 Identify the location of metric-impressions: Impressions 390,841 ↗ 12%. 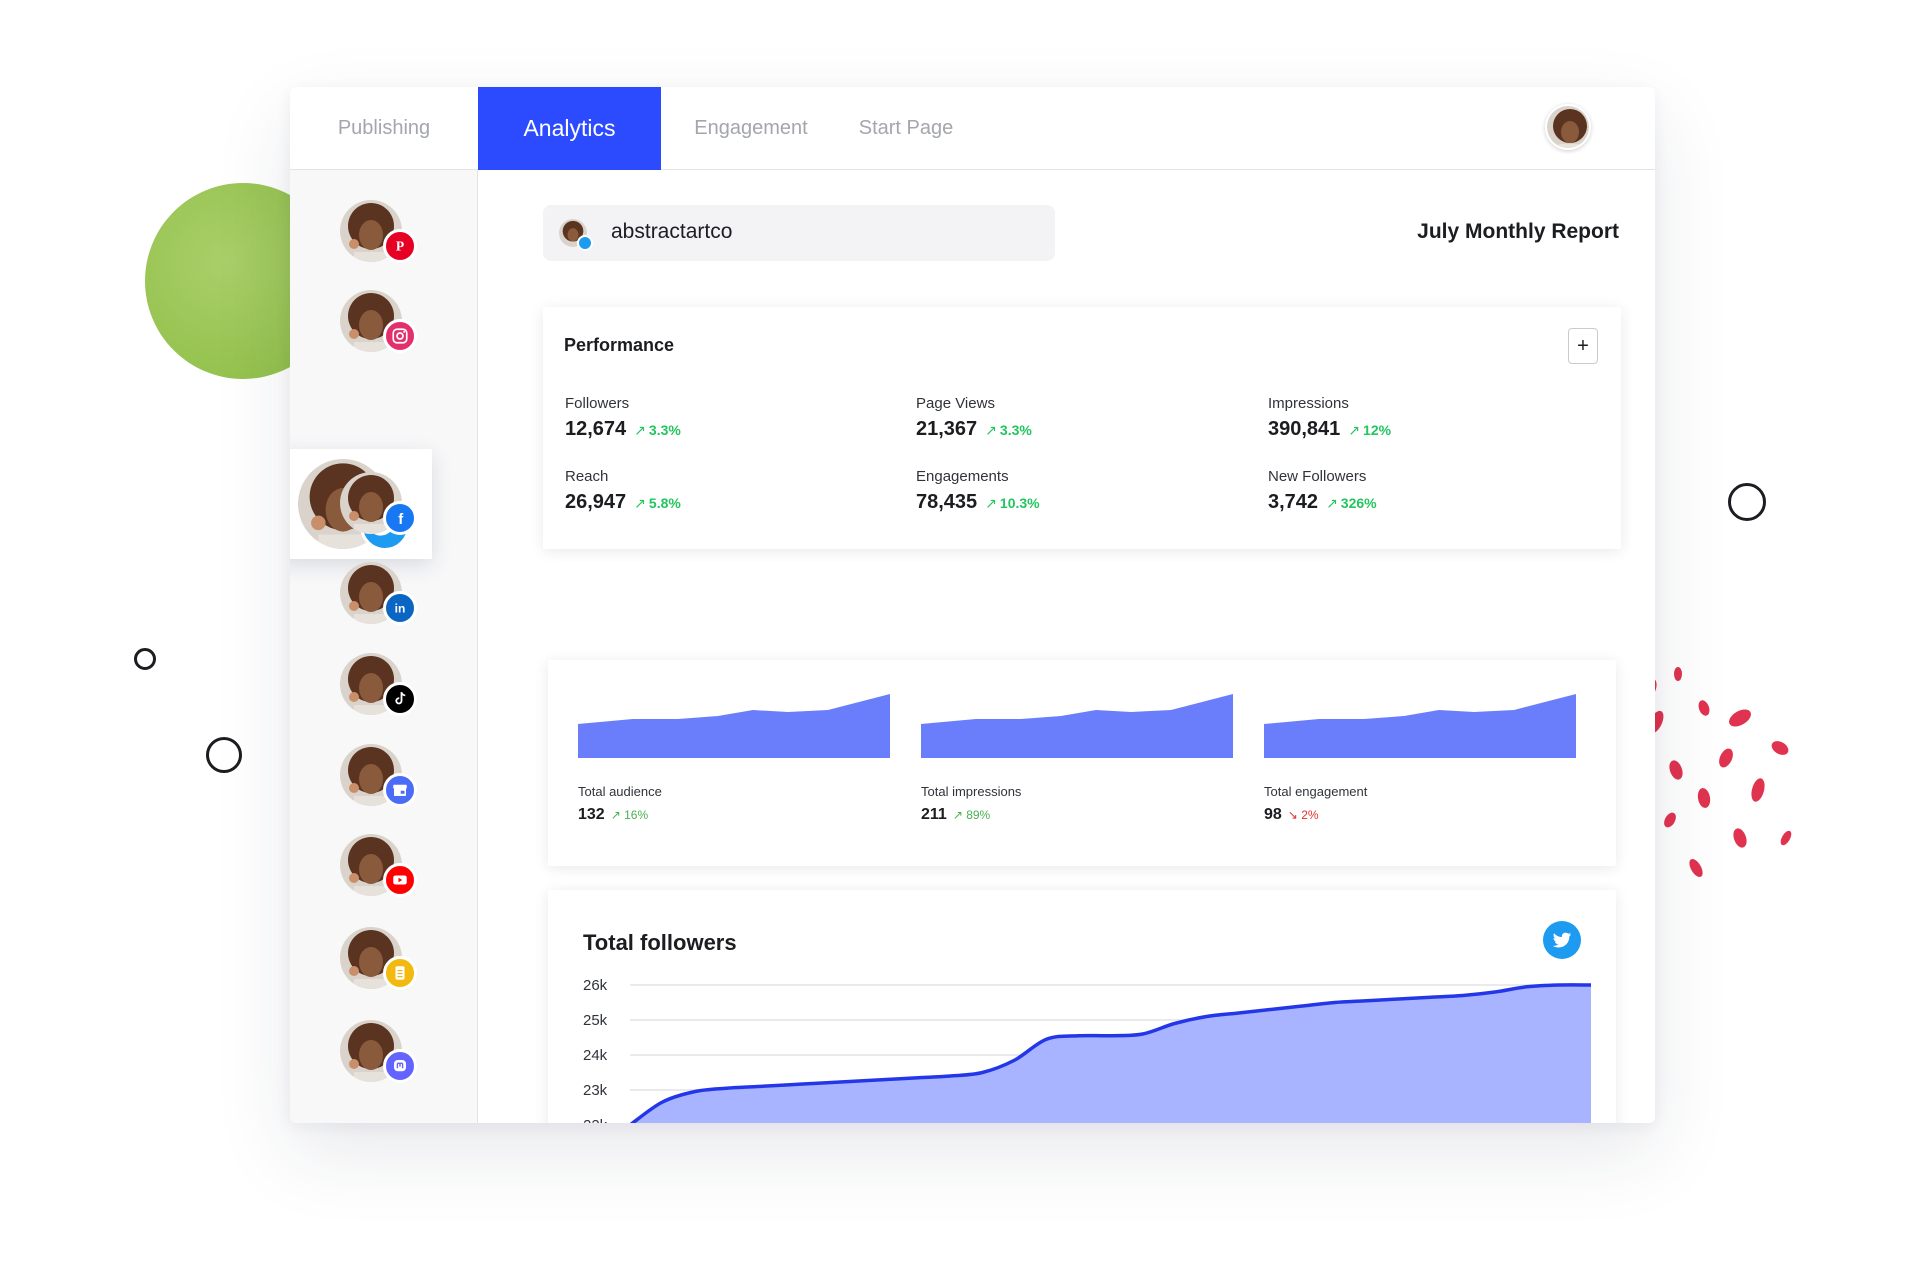
(1428, 418).